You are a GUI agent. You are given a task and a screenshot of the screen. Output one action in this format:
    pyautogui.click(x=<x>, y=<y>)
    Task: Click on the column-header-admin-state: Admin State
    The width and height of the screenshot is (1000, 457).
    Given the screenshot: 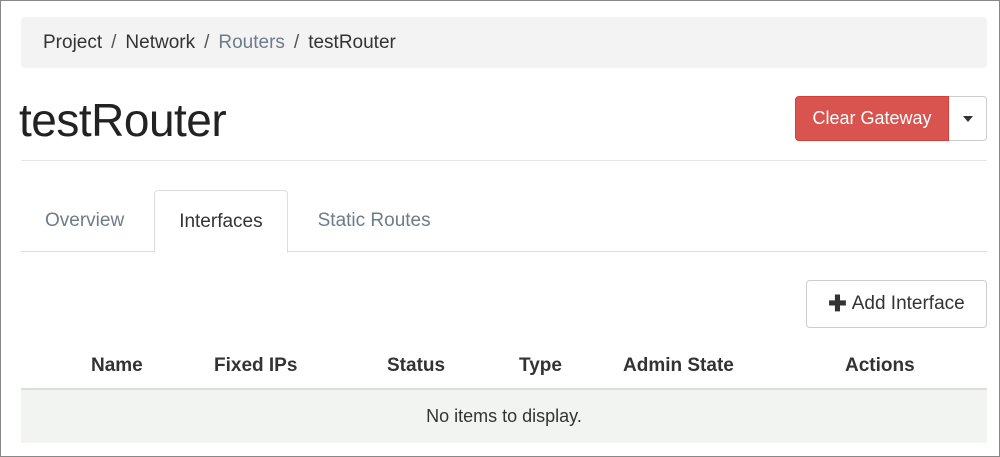 What is the action you would take?
    pyautogui.click(x=678, y=366)
    